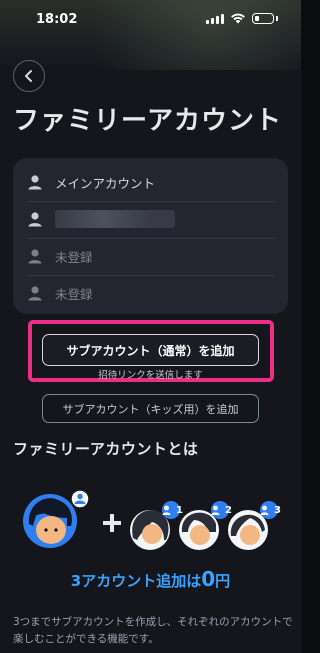 Image resolution: width=320 pixels, height=653 pixels. What do you see at coordinates (106, 449) in the screenshot?
I see `section-title: ファミリーアカウントとは` at bounding box center [106, 449].